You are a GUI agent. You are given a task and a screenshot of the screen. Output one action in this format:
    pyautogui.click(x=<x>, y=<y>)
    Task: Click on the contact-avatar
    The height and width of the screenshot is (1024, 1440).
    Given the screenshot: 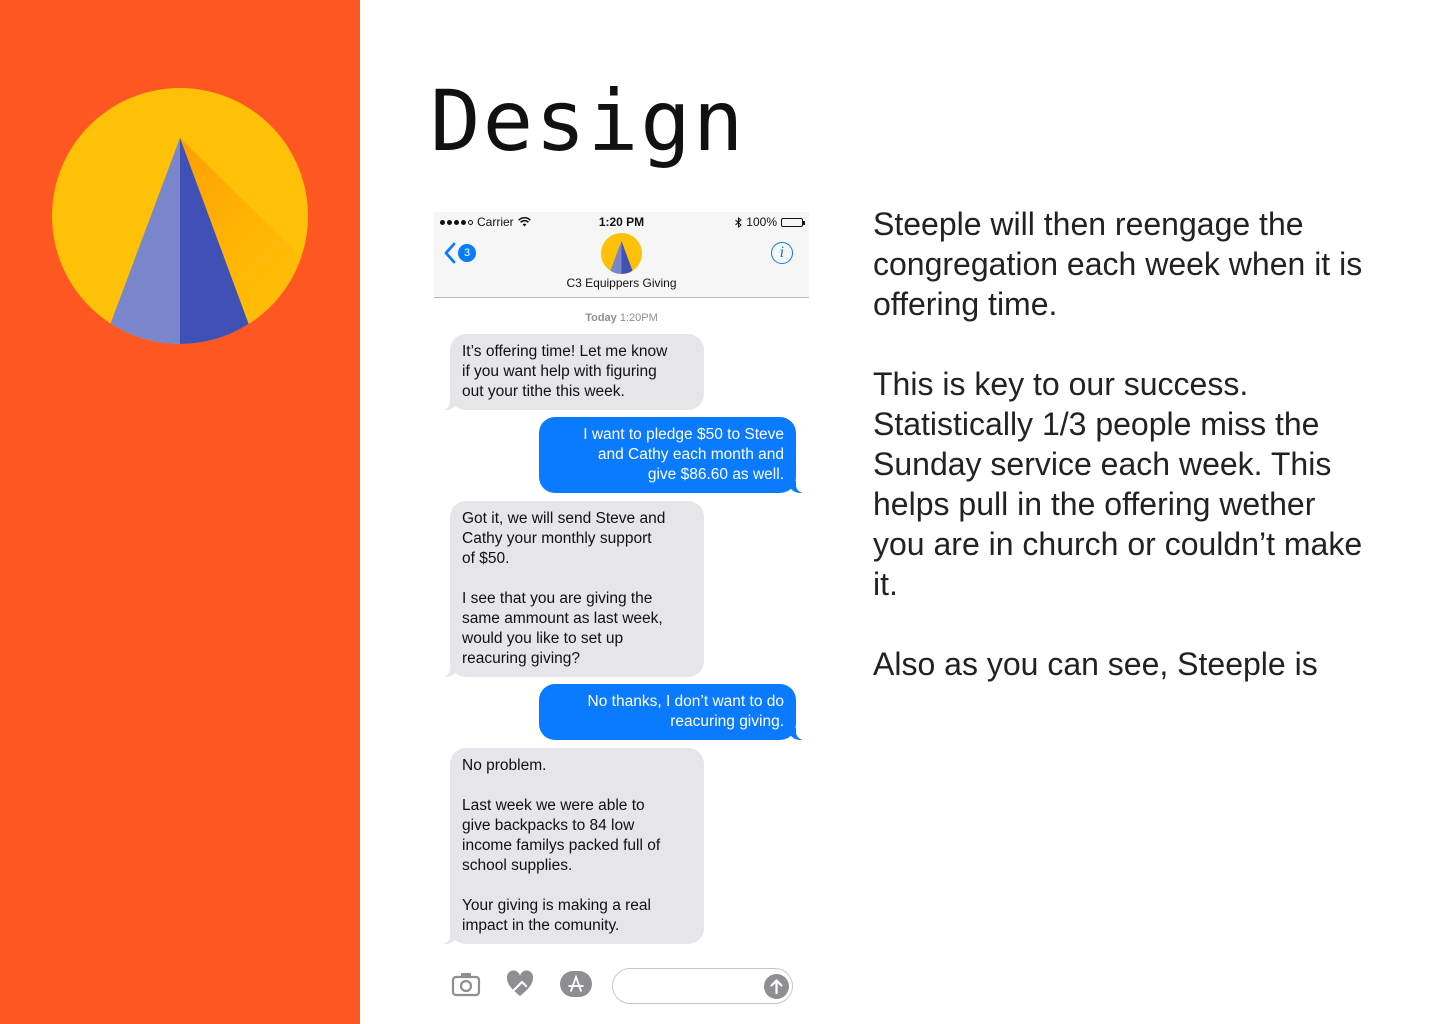 What is the action you would take?
    pyautogui.click(x=621, y=253)
    